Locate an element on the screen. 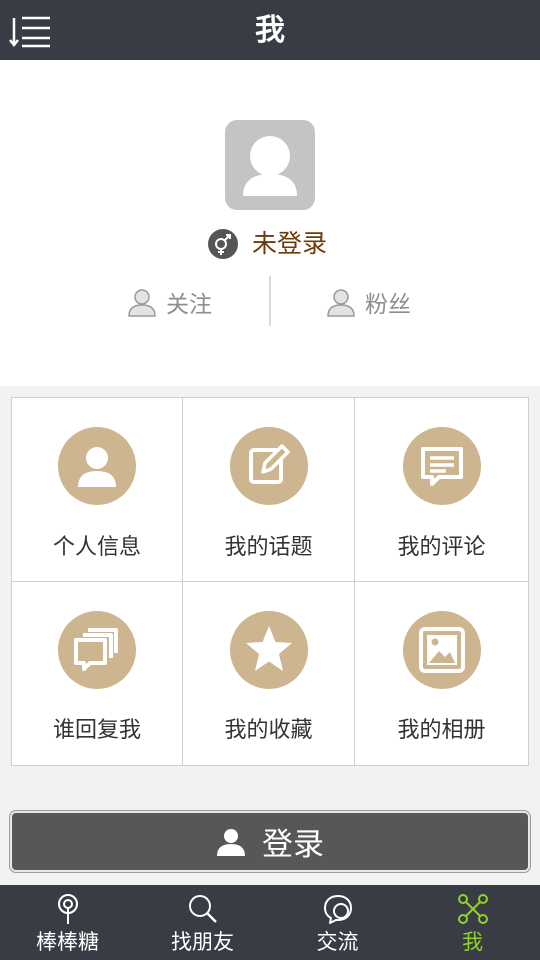 Image resolution: width=540 pixels, height=960 pixels. tab-label: 找朋友 is located at coordinates (202, 942).